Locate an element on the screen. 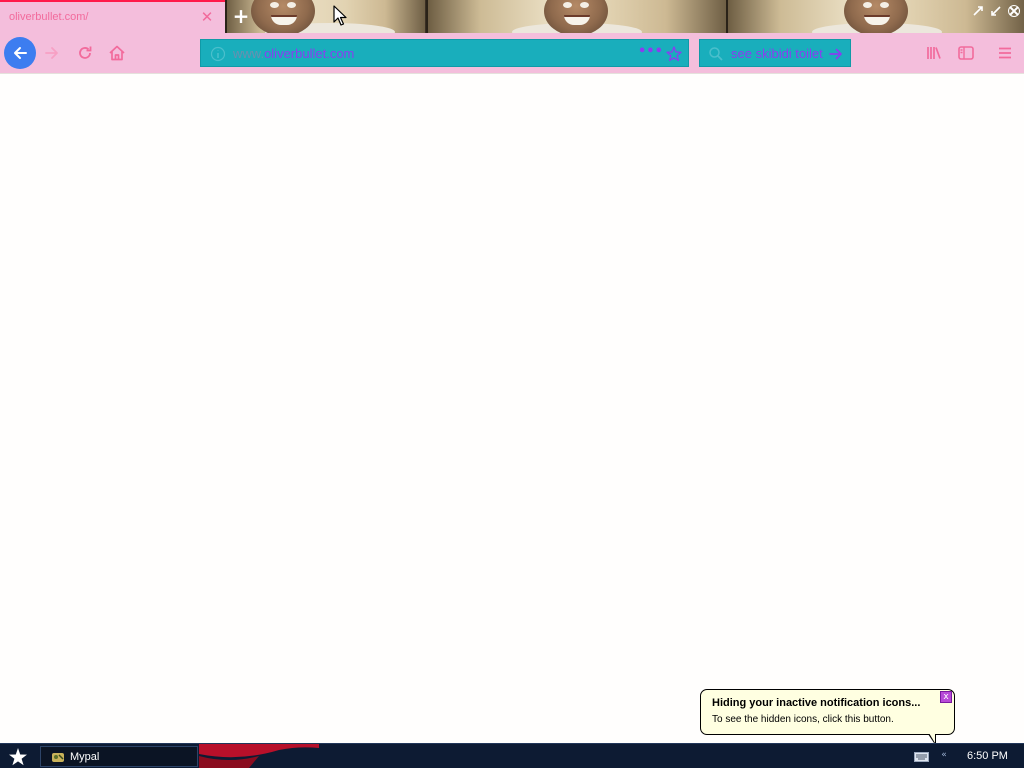 The height and width of the screenshot is (768, 1024). menu-icon is located at coordinates (1005, 53).